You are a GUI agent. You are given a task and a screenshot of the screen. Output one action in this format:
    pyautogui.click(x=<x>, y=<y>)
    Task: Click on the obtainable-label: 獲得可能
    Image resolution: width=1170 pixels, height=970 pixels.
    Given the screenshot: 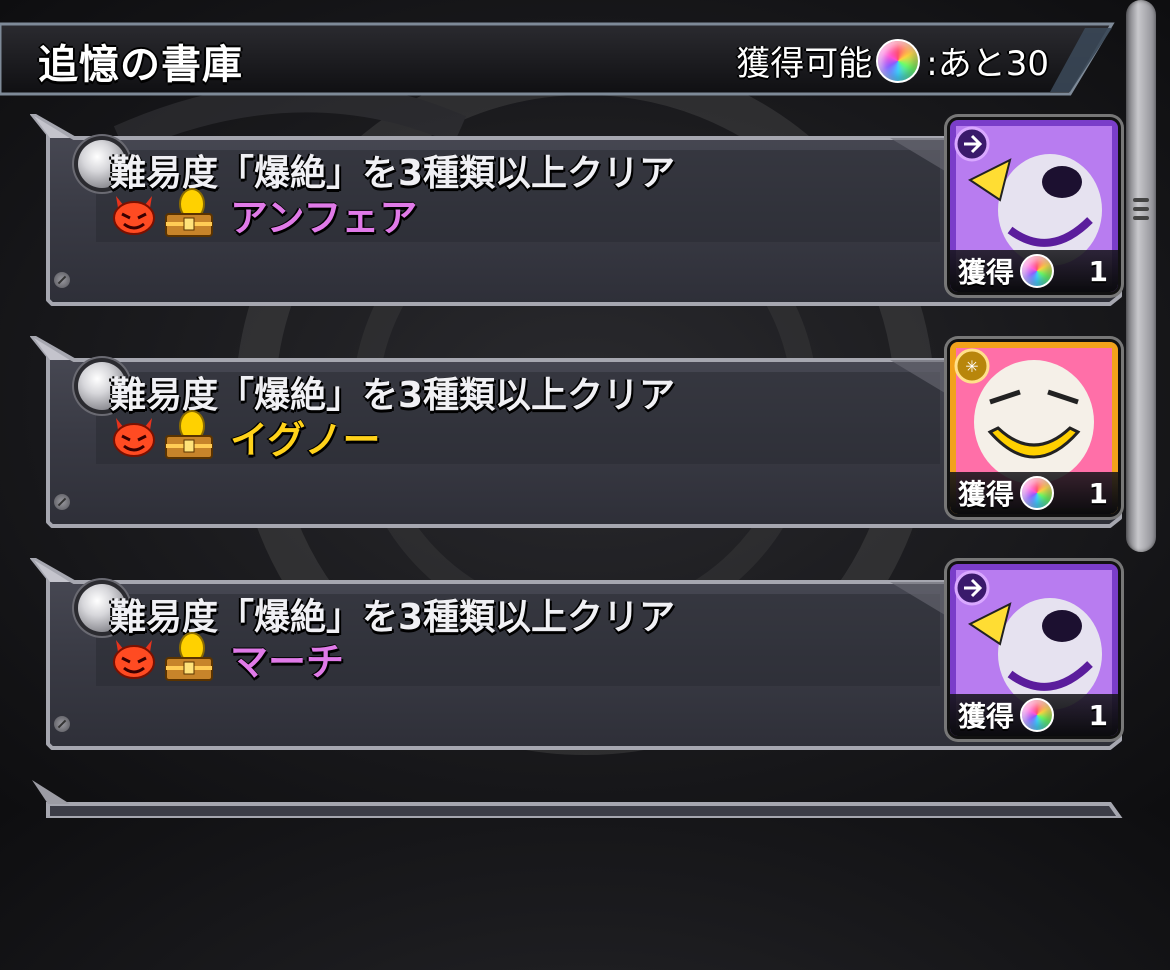 What is the action you would take?
    pyautogui.click(x=804, y=64)
    